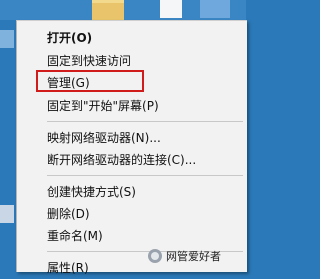 The image size is (320, 279). Describe the element at coordinates (132, 236) in the screenshot. I see `menu-item-rename: 重命名(M)` at that location.